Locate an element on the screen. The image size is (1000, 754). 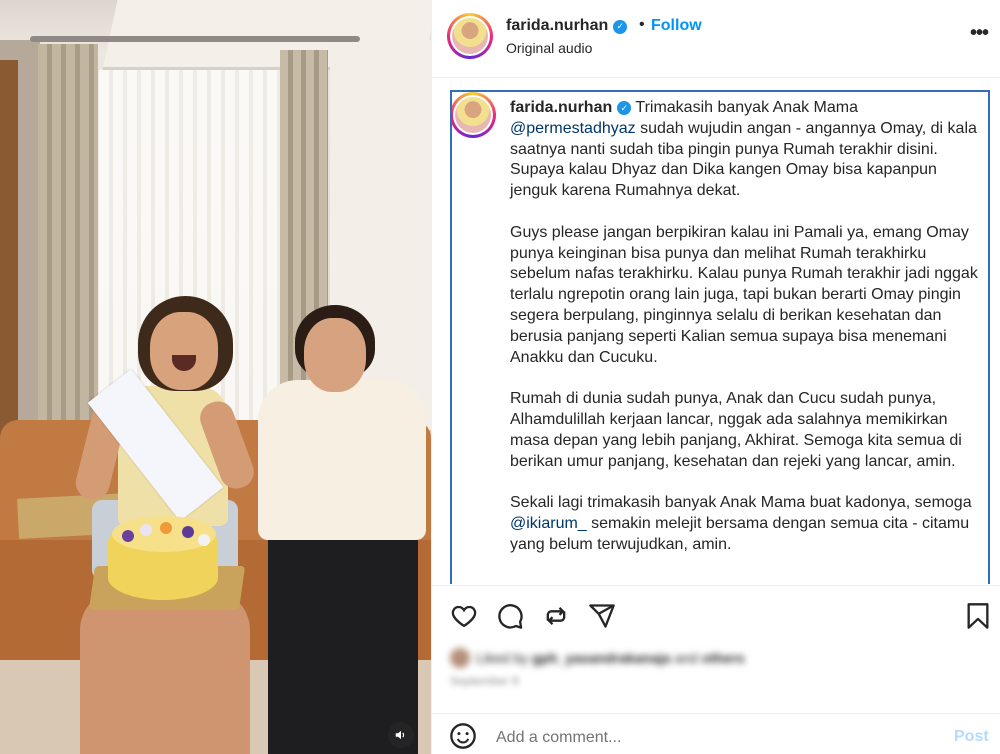
send-icon is located at coordinates (602, 616).